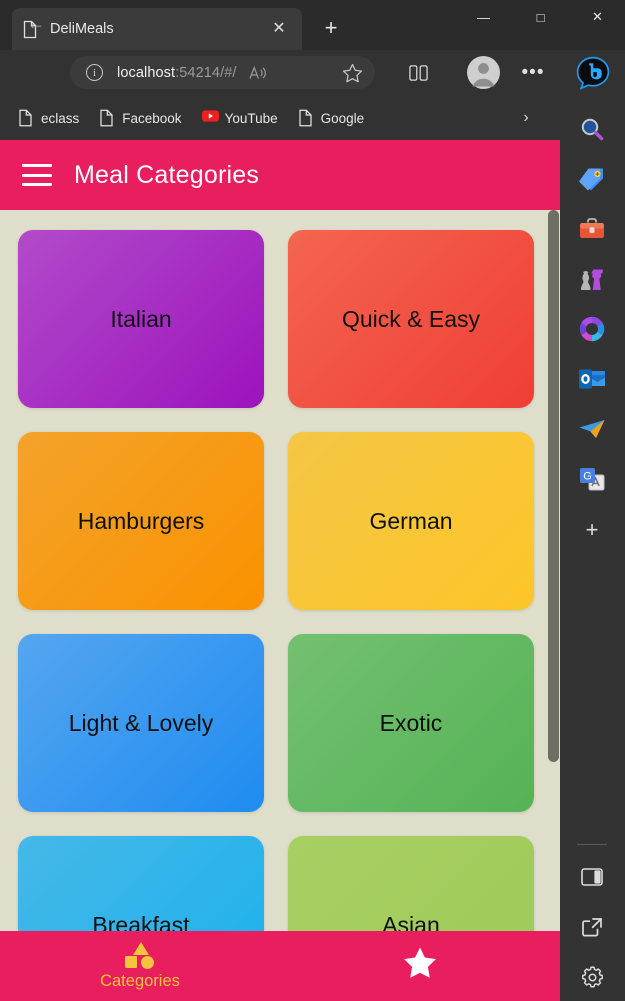  I want to click on bookmark-label: YouTube, so click(251, 118).